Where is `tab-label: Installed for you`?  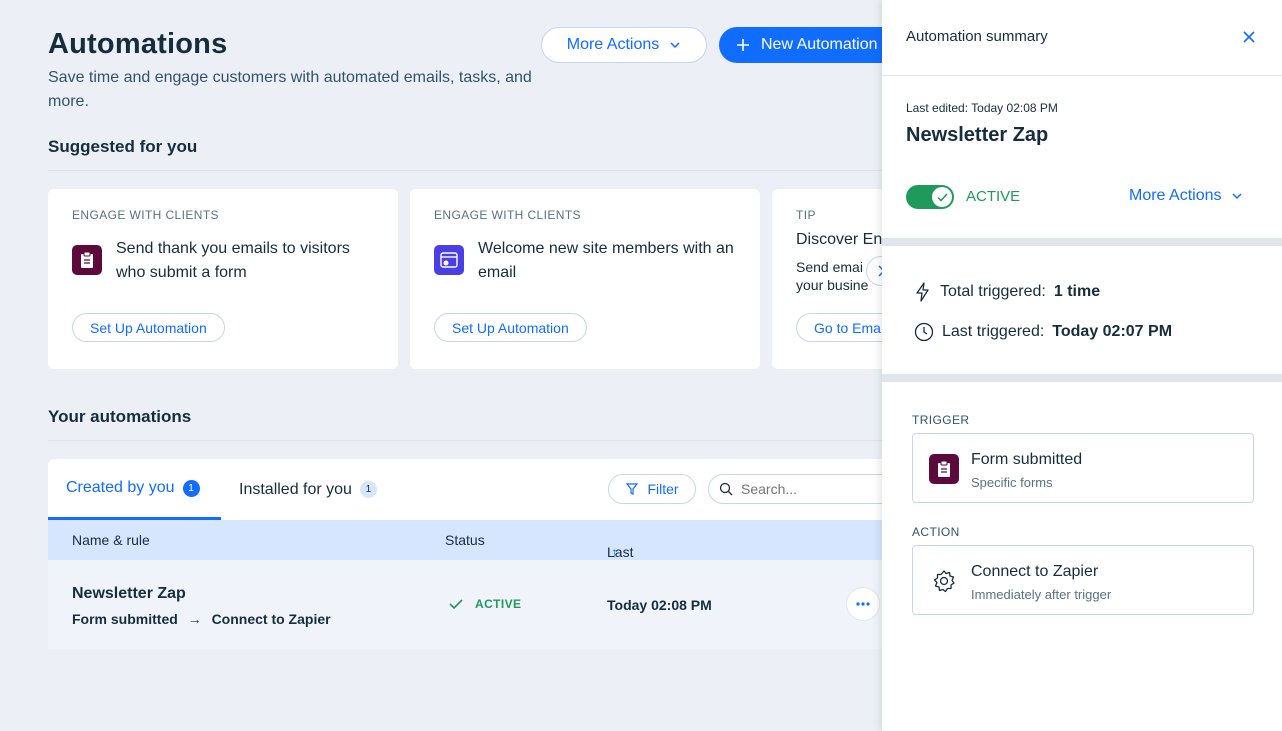 tab-label: Installed for you is located at coordinates (295, 489).